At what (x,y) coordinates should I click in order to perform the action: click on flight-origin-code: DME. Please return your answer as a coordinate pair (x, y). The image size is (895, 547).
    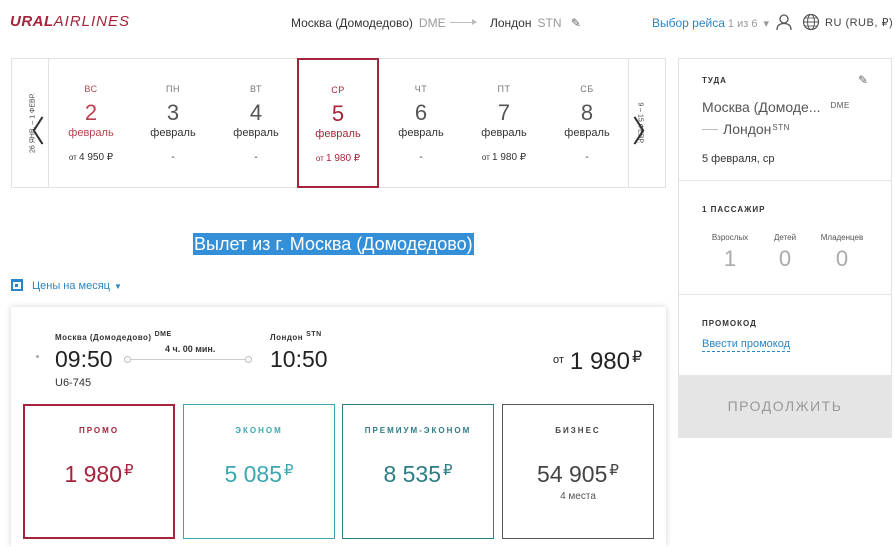
    Looking at the image, I should click on (163, 334).